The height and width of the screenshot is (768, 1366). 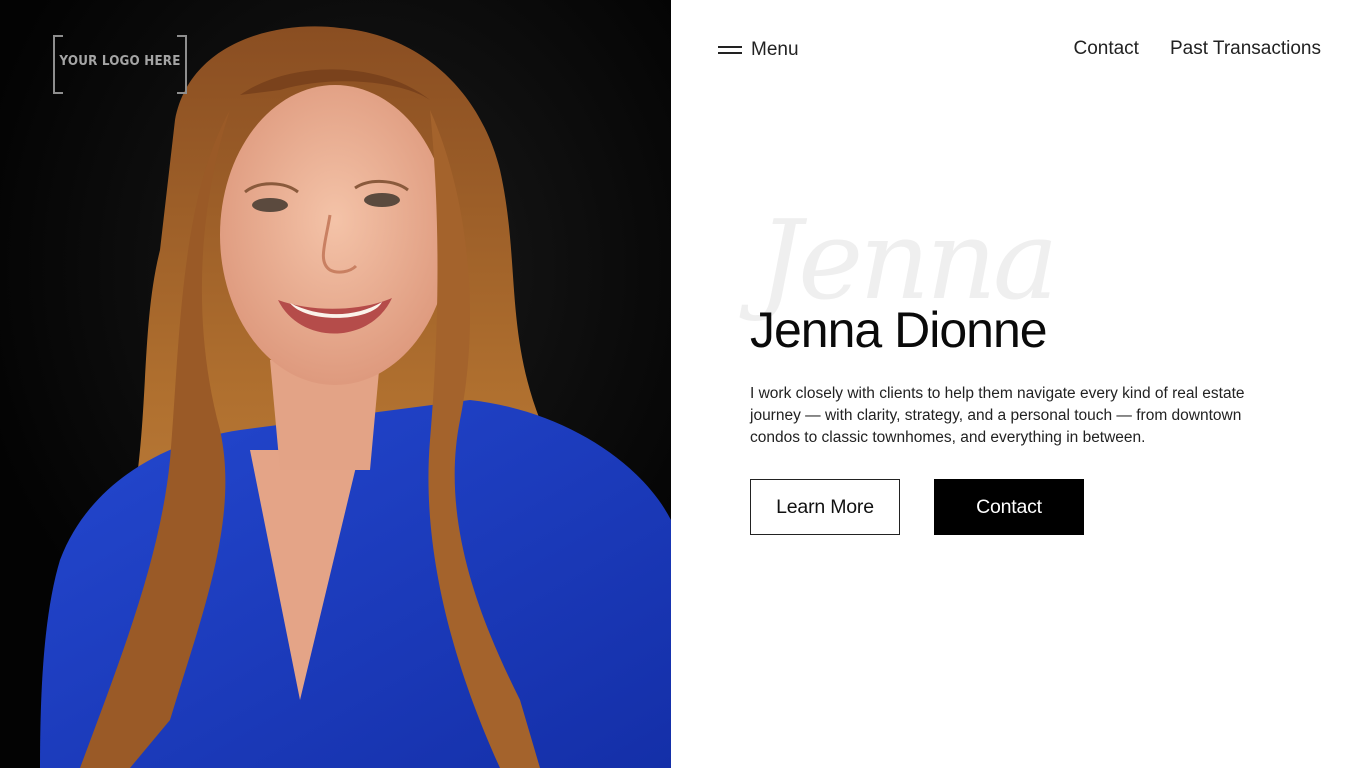 What do you see at coordinates (1245, 49) in the screenshot?
I see `nav-link-past-transactions: Past Transactions` at bounding box center [1245, 49].